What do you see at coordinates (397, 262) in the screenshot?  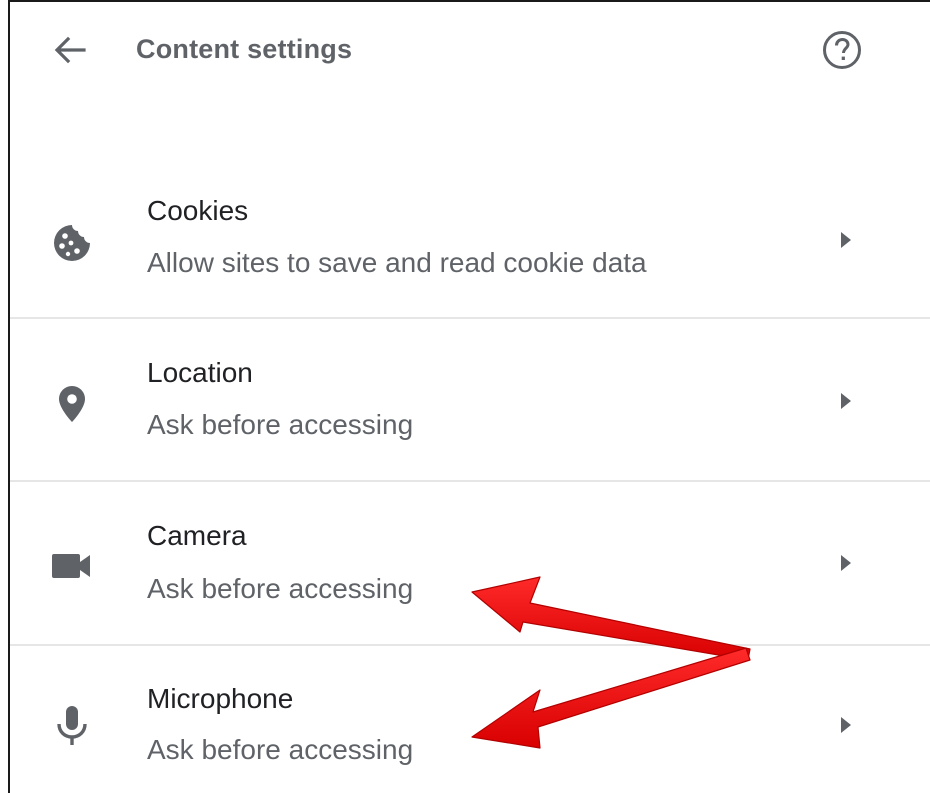 I see `setting-subtitle: Allow sites to save and read cookie data` at bounding box center [397, 262].